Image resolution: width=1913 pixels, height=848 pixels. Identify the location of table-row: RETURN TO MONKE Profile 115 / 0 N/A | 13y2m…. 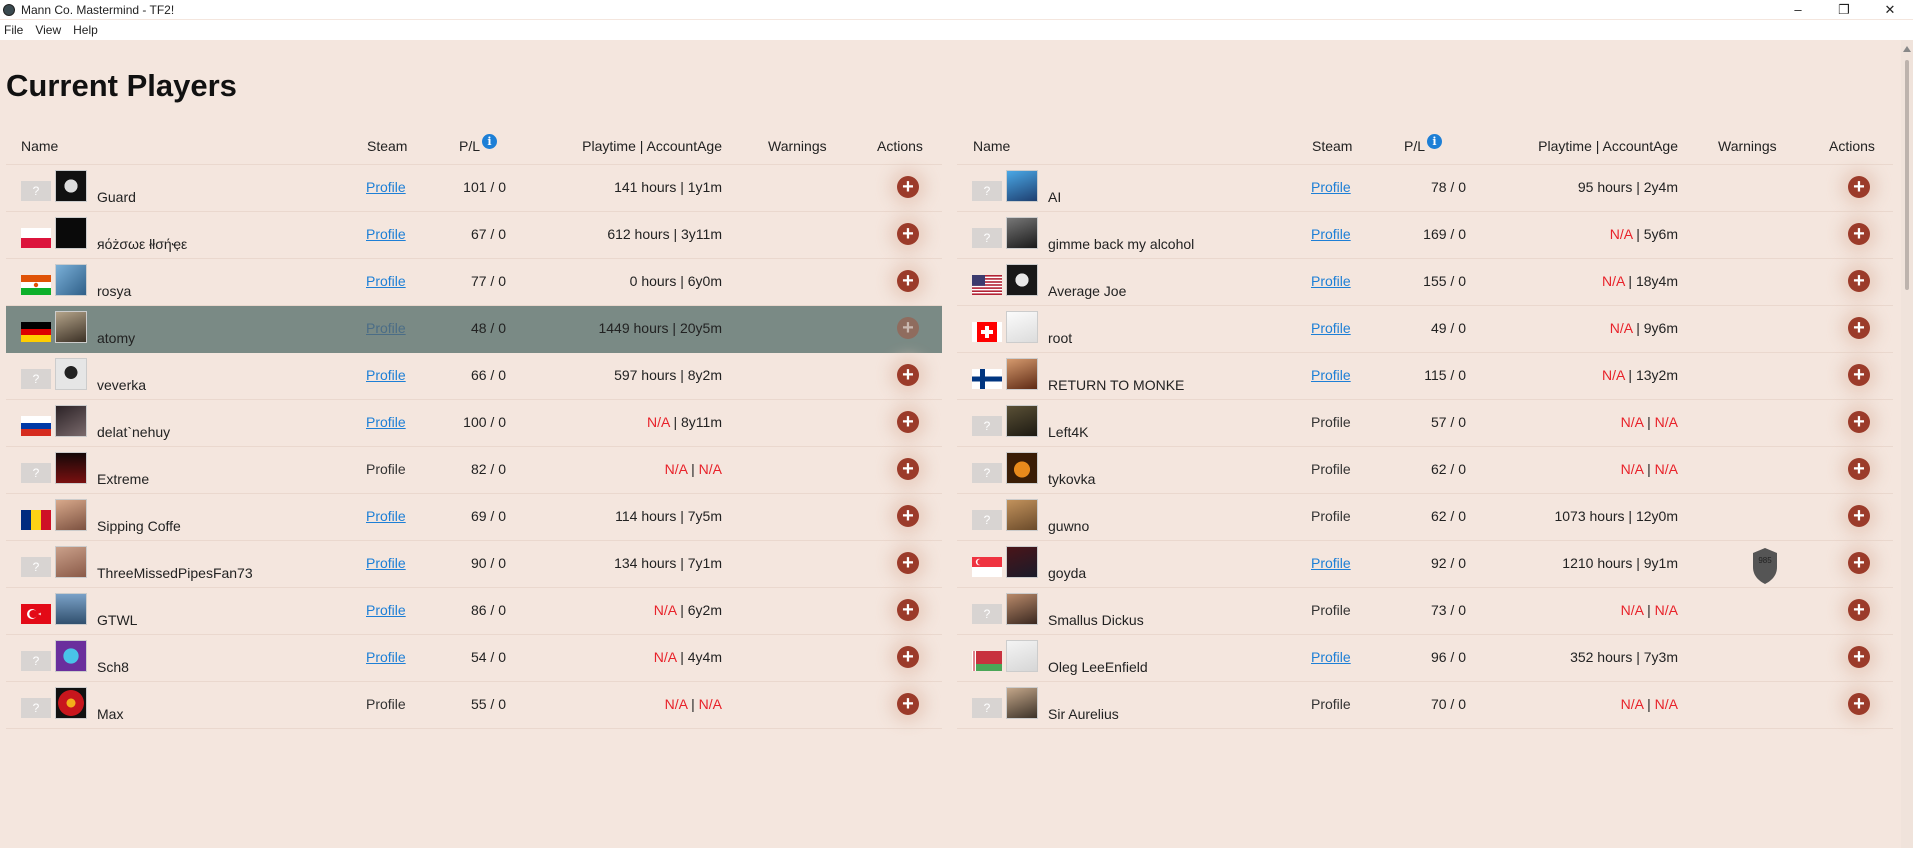
(1425, 376).